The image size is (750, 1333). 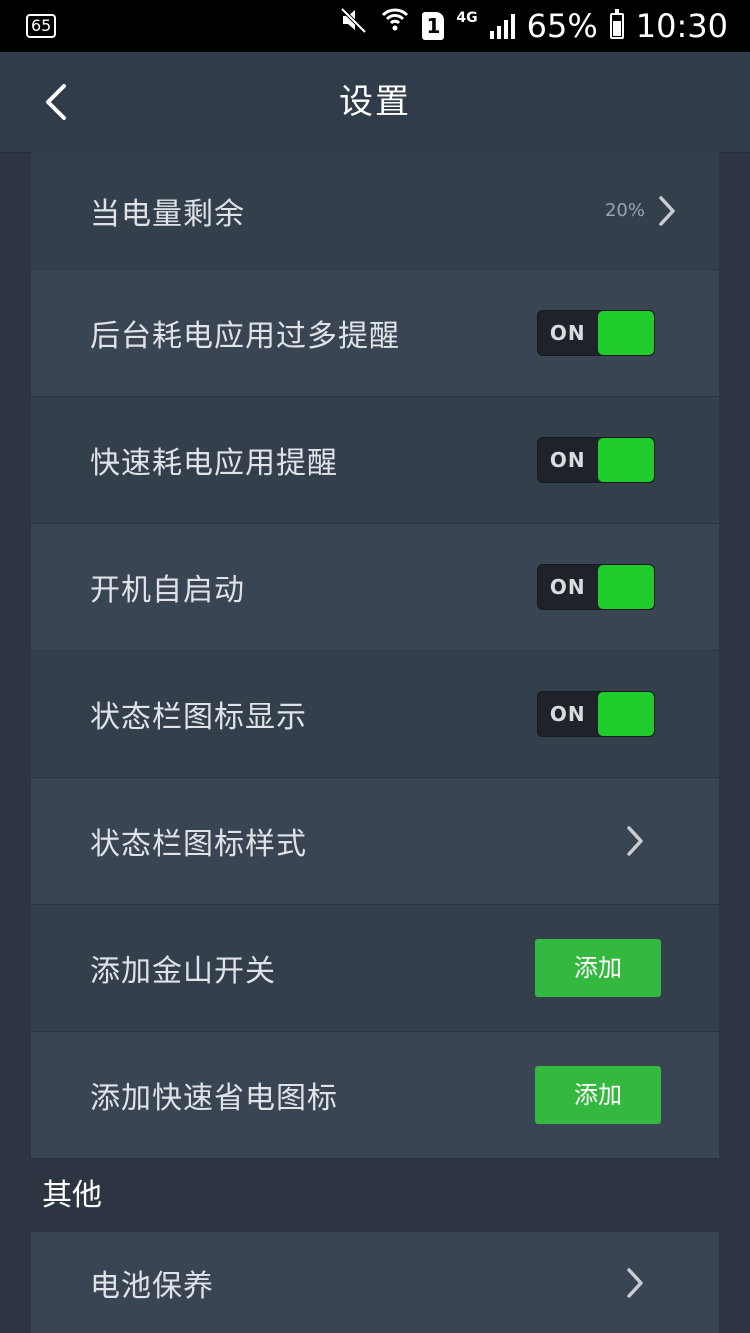 I want to click on battery-percent: 65%, so click(x=562, y=26).